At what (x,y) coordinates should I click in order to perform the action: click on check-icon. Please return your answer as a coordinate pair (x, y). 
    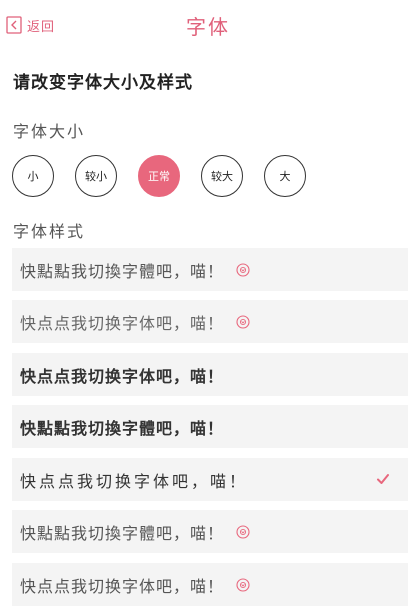
    Looking at the image, I should click on (383, 479).